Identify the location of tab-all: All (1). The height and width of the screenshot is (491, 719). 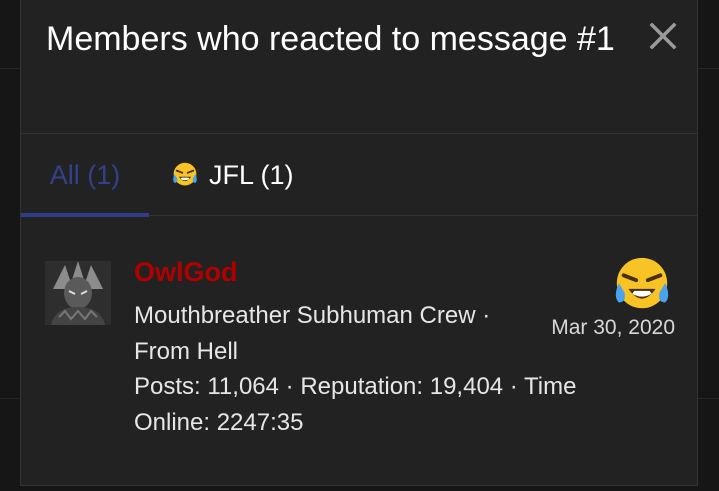
(85, 175).